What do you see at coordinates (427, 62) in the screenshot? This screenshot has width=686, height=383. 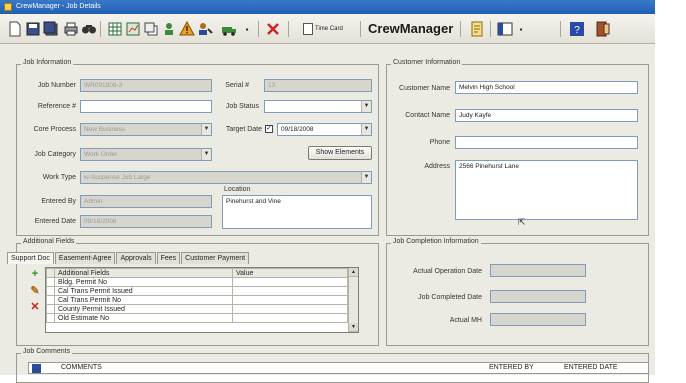 I see `customer-information-title: Customer Information` at bounding box center [427, 62].